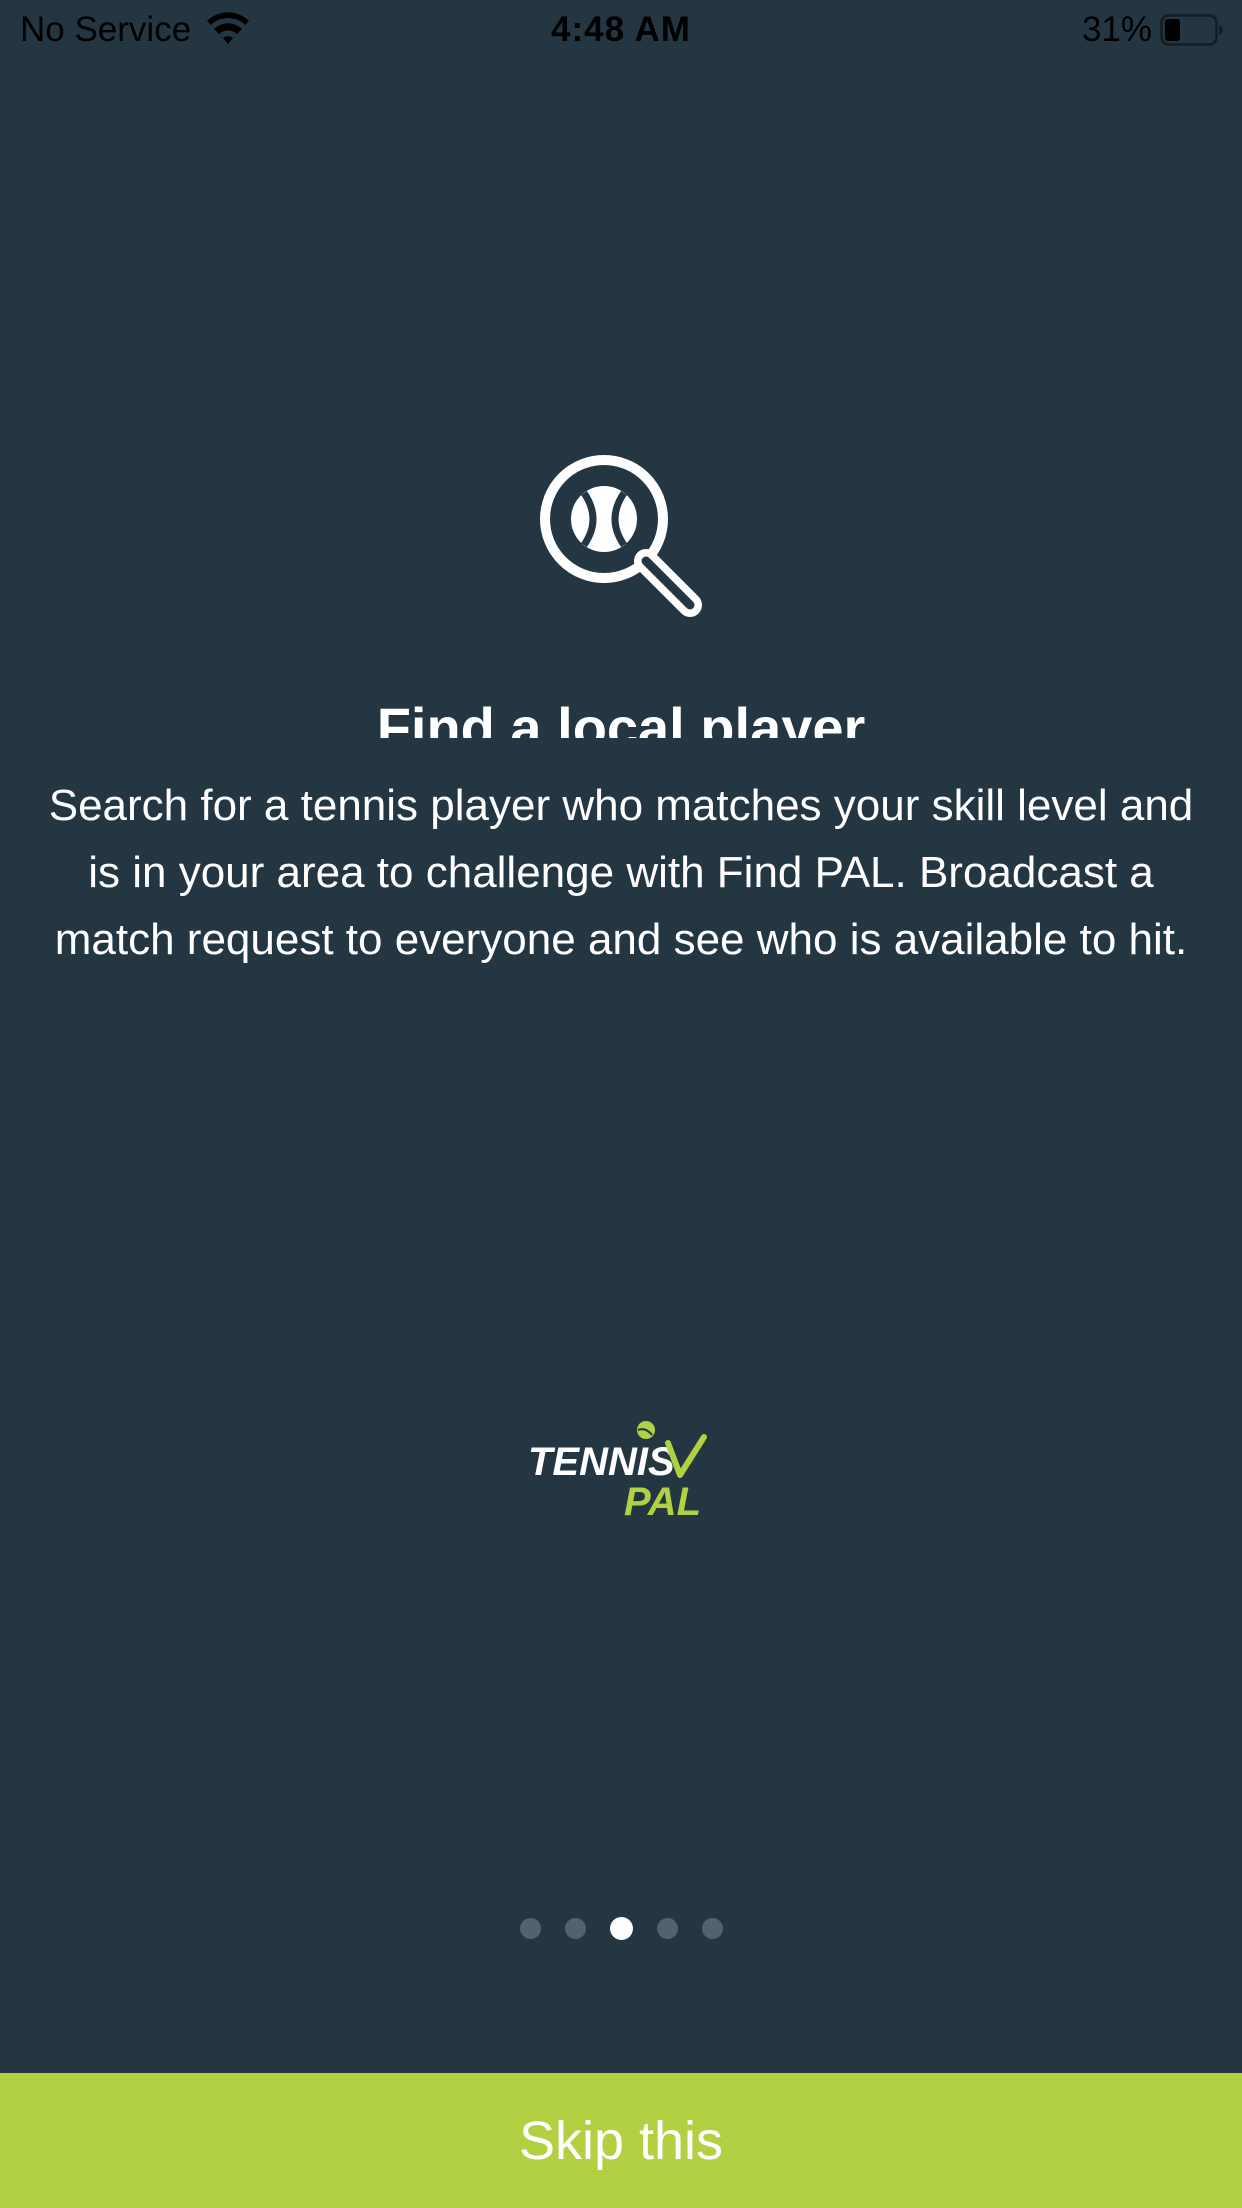 This screenshot has width=1242, height=2208. I want to click on logo-text-line2: PAL, so click(662, 1502).